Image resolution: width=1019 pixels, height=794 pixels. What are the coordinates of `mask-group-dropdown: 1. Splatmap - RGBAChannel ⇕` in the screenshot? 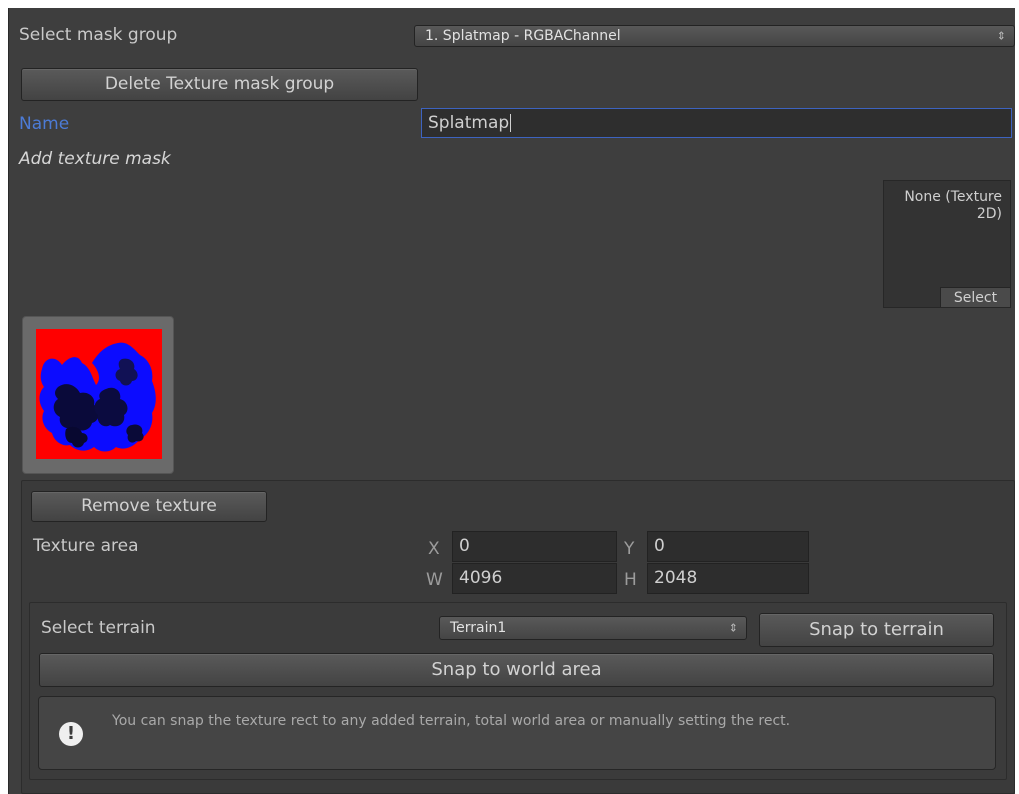 It's located at (714, 36).